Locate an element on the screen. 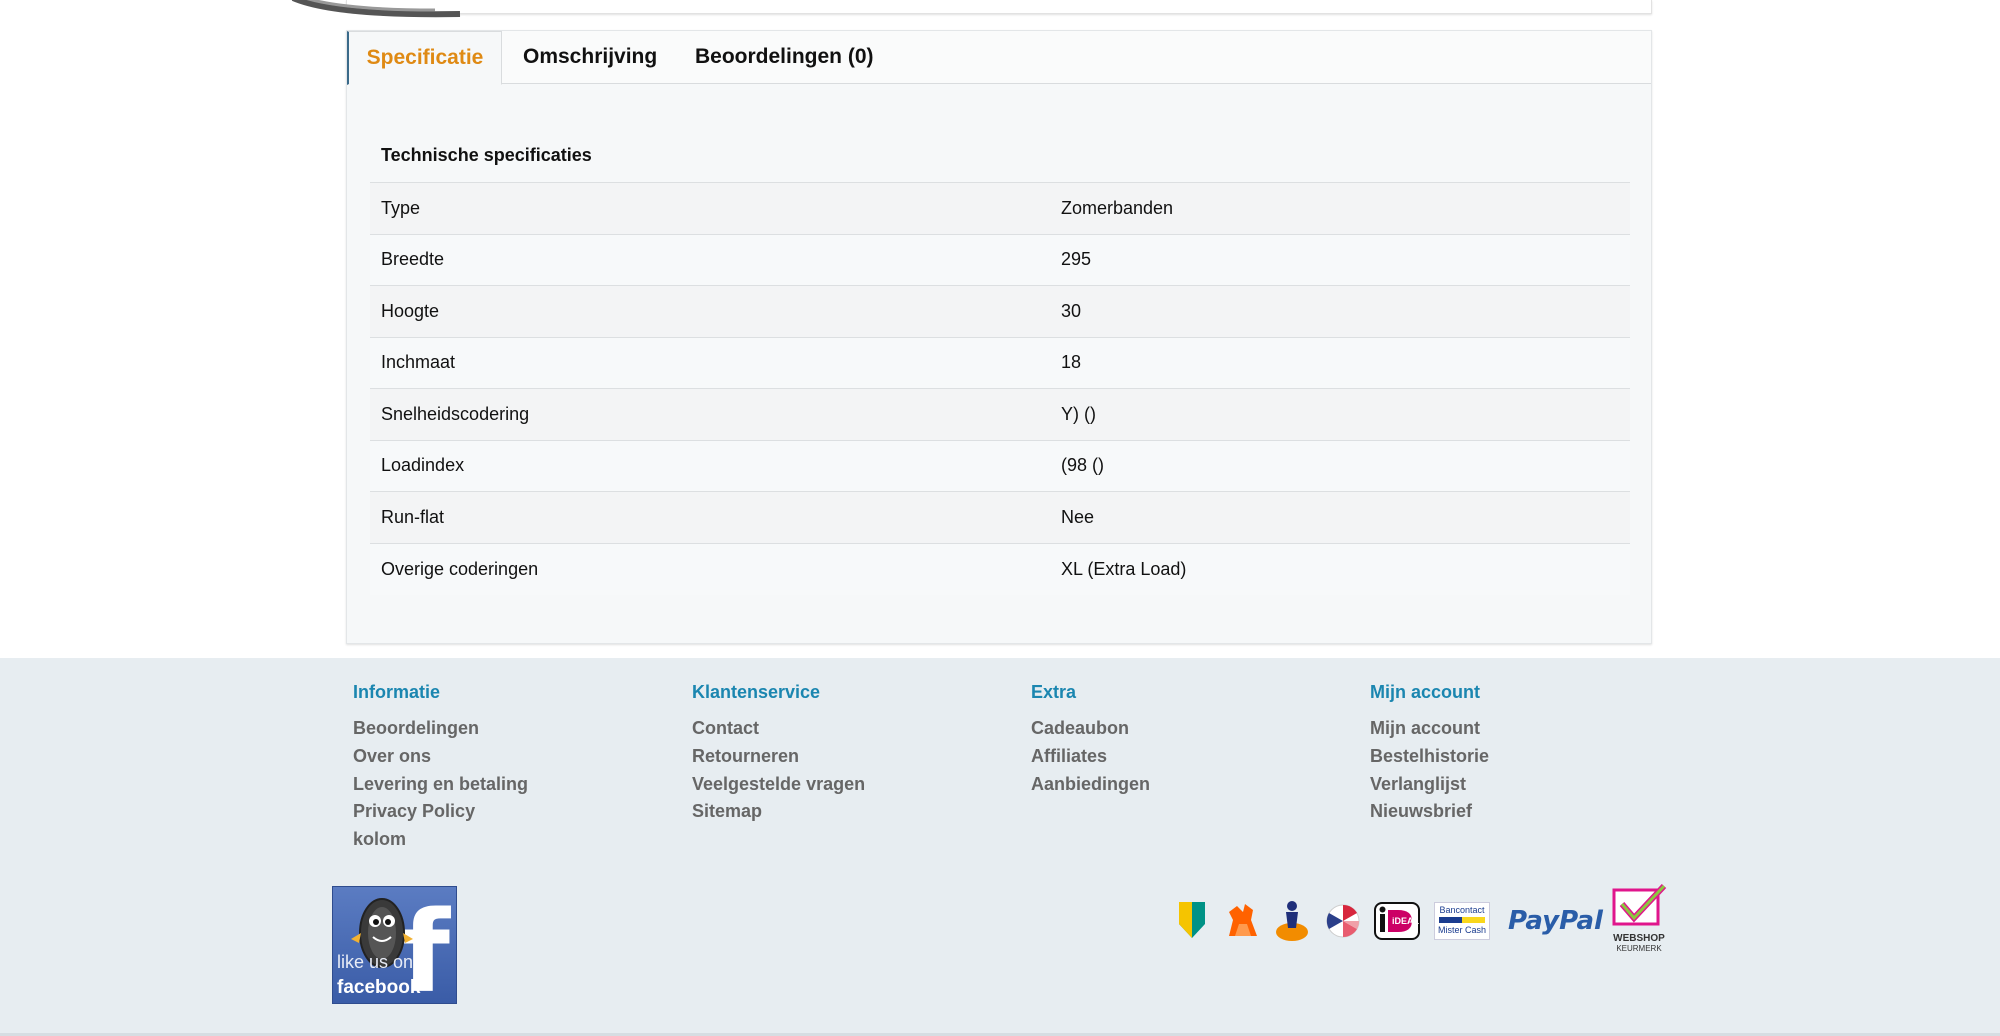  footer-link-contact: Contact is located at coordinates (778, 729).